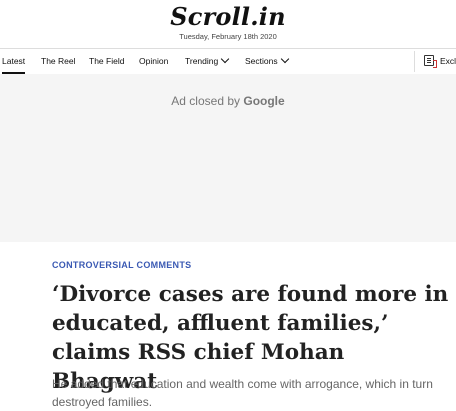  I want to click on nav-divider, so click(414, 61).